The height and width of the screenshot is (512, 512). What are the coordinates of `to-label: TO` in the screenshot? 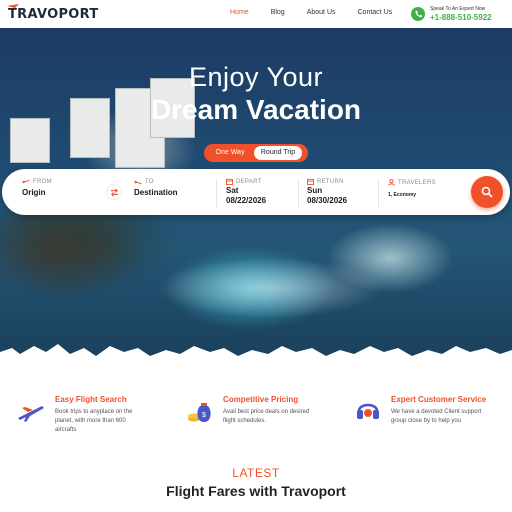 It's located at (149, 182).